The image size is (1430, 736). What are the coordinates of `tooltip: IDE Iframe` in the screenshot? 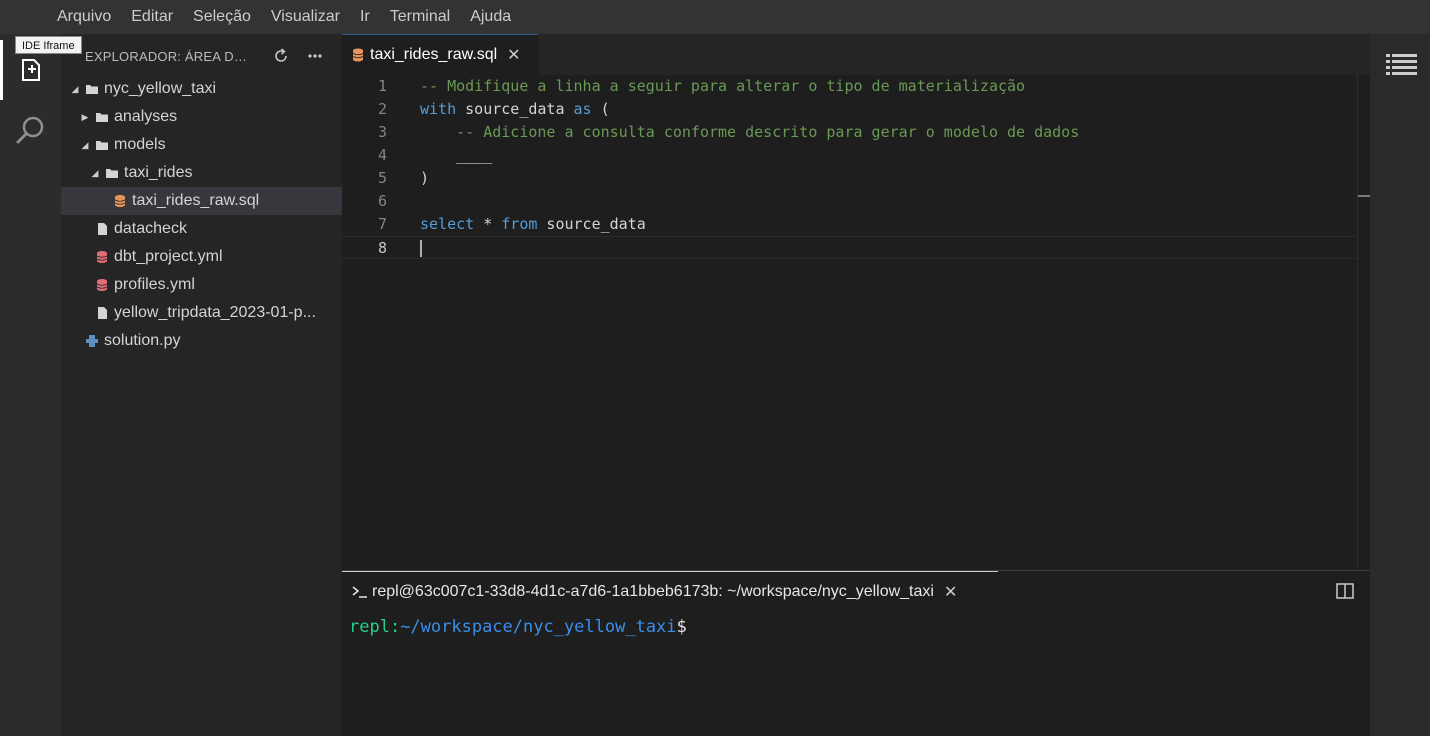 It's located at (48, 45).